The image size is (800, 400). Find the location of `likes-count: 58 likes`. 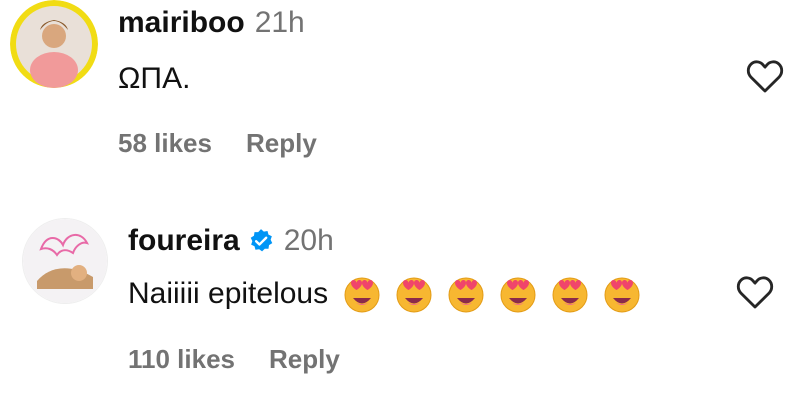

likes-count: 58 likes is located at coordinates (165, 143).